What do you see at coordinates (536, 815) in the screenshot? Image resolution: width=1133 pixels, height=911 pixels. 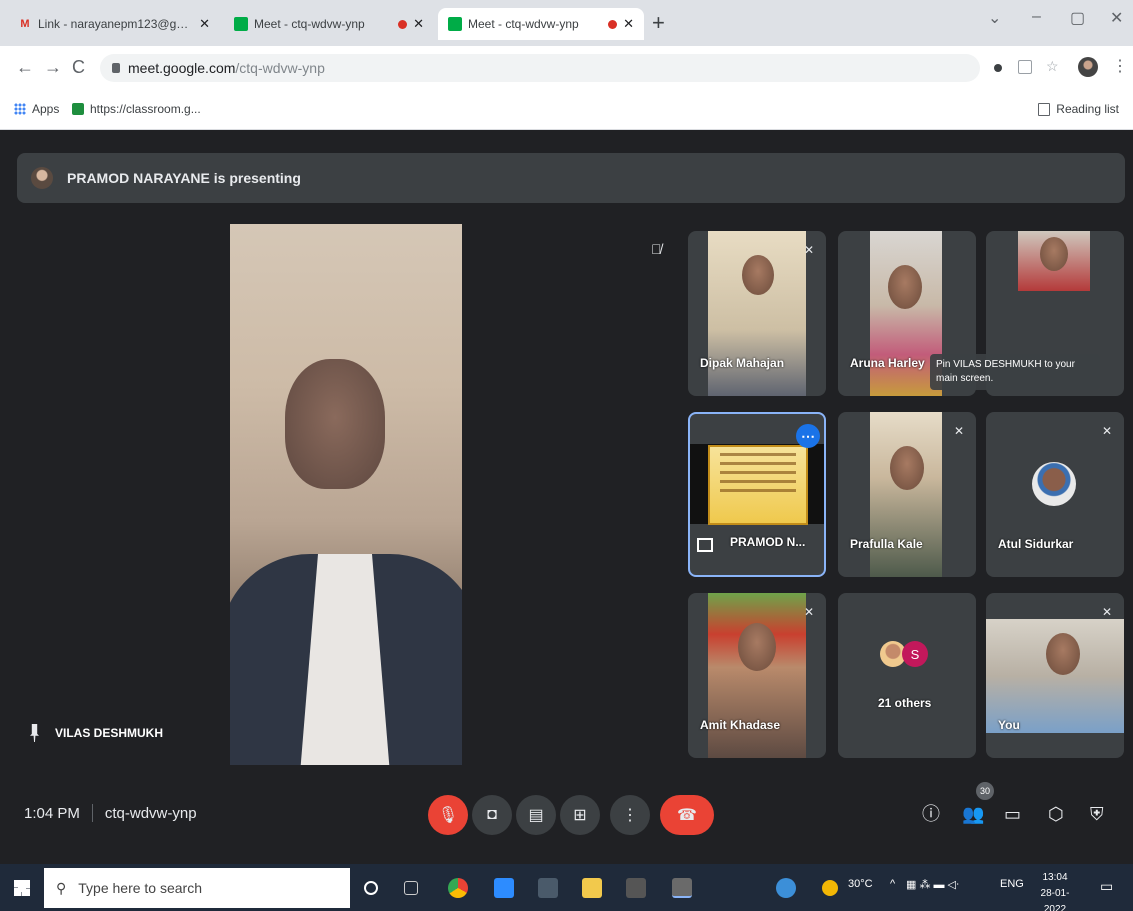 I see `captions-button: ▤` at bounding box center [536, 815].